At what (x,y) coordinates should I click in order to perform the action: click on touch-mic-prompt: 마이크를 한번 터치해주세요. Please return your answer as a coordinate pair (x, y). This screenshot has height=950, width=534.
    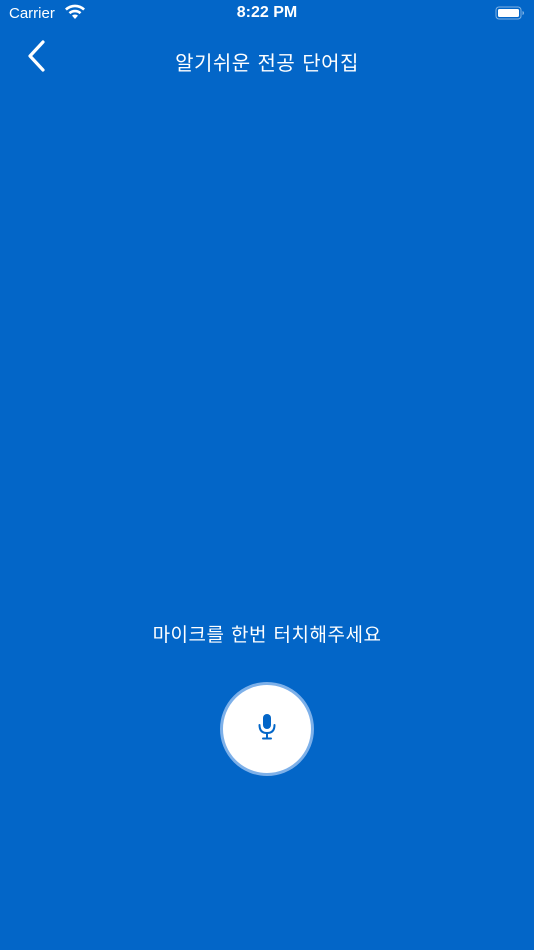
    Looking at the image, I should click on (267, 635).